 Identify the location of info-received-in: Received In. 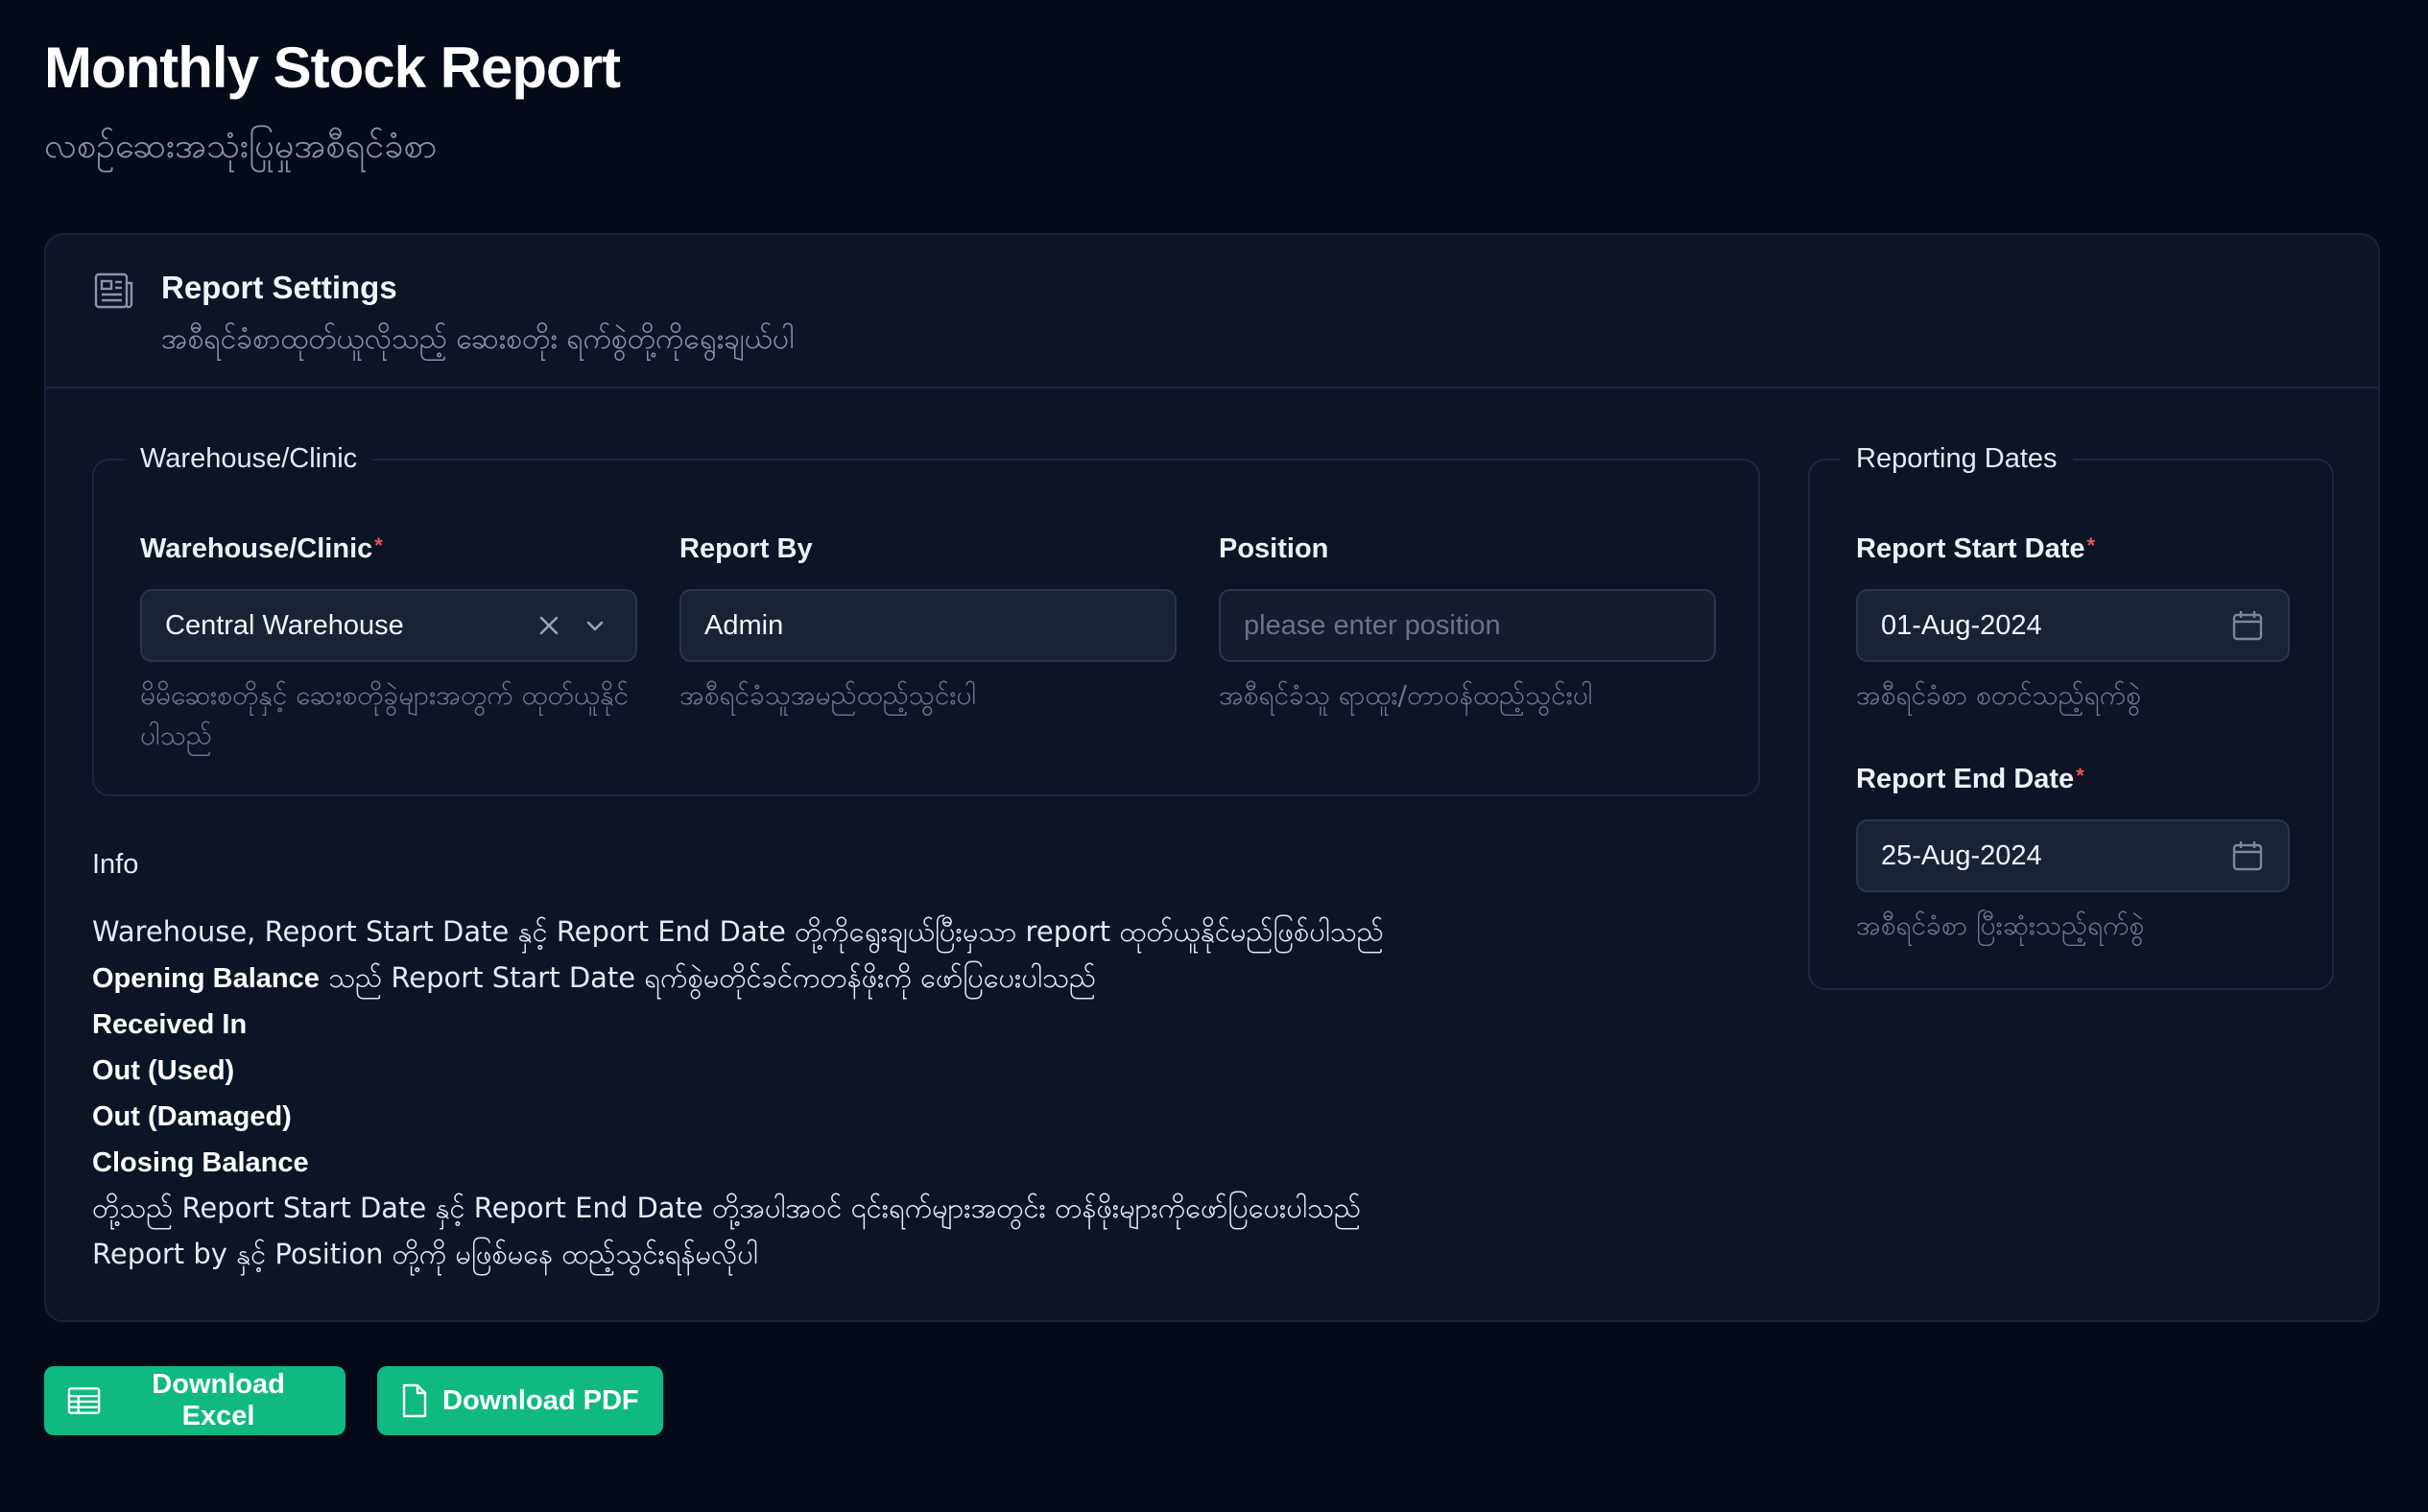
(170, 1024).